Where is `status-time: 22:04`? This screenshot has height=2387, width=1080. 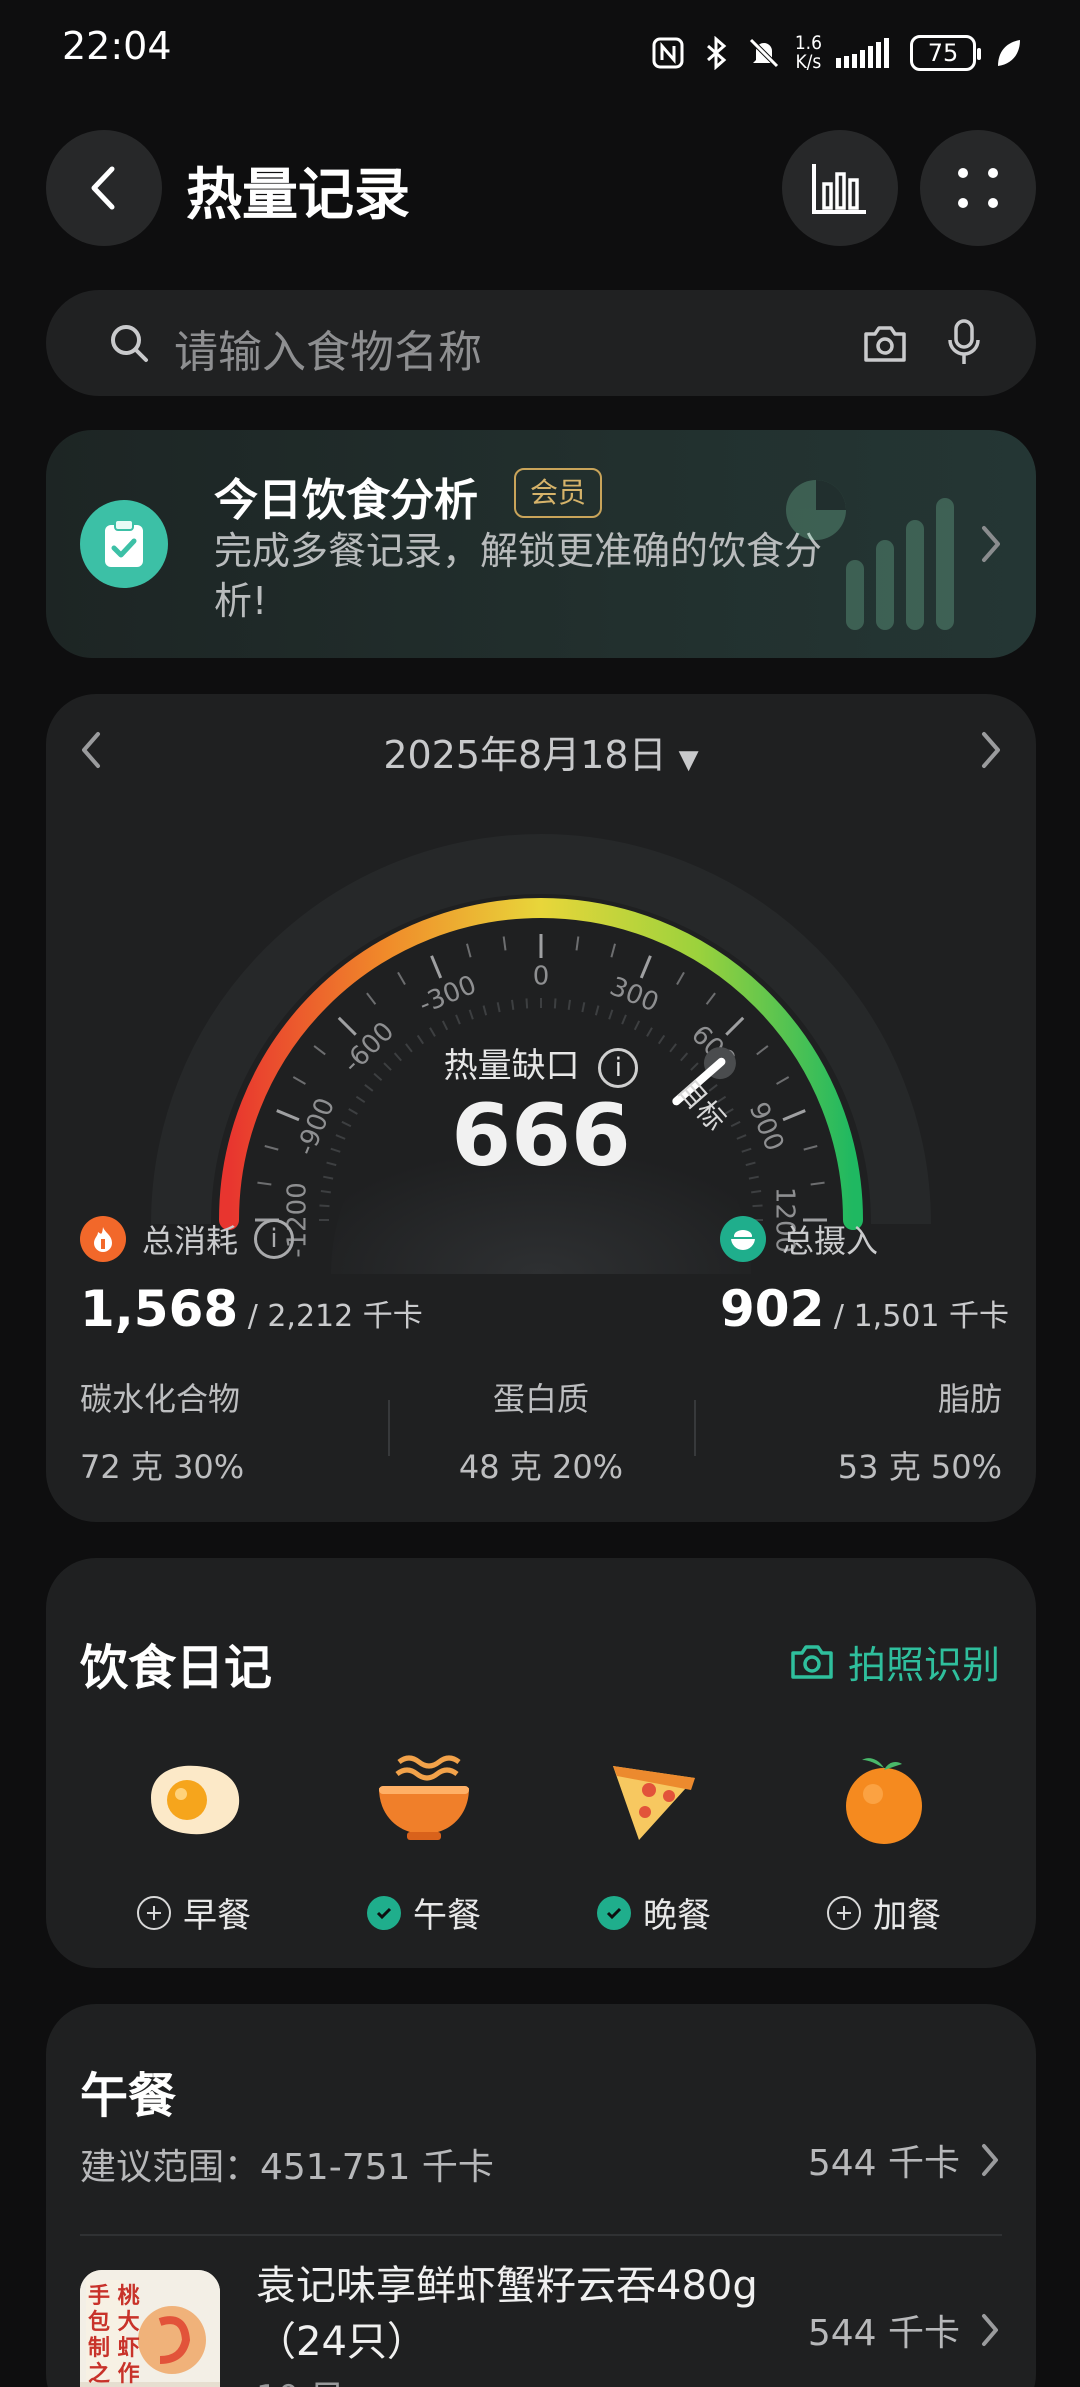 status-time: 22:04 is located at coordinates (117, 46).